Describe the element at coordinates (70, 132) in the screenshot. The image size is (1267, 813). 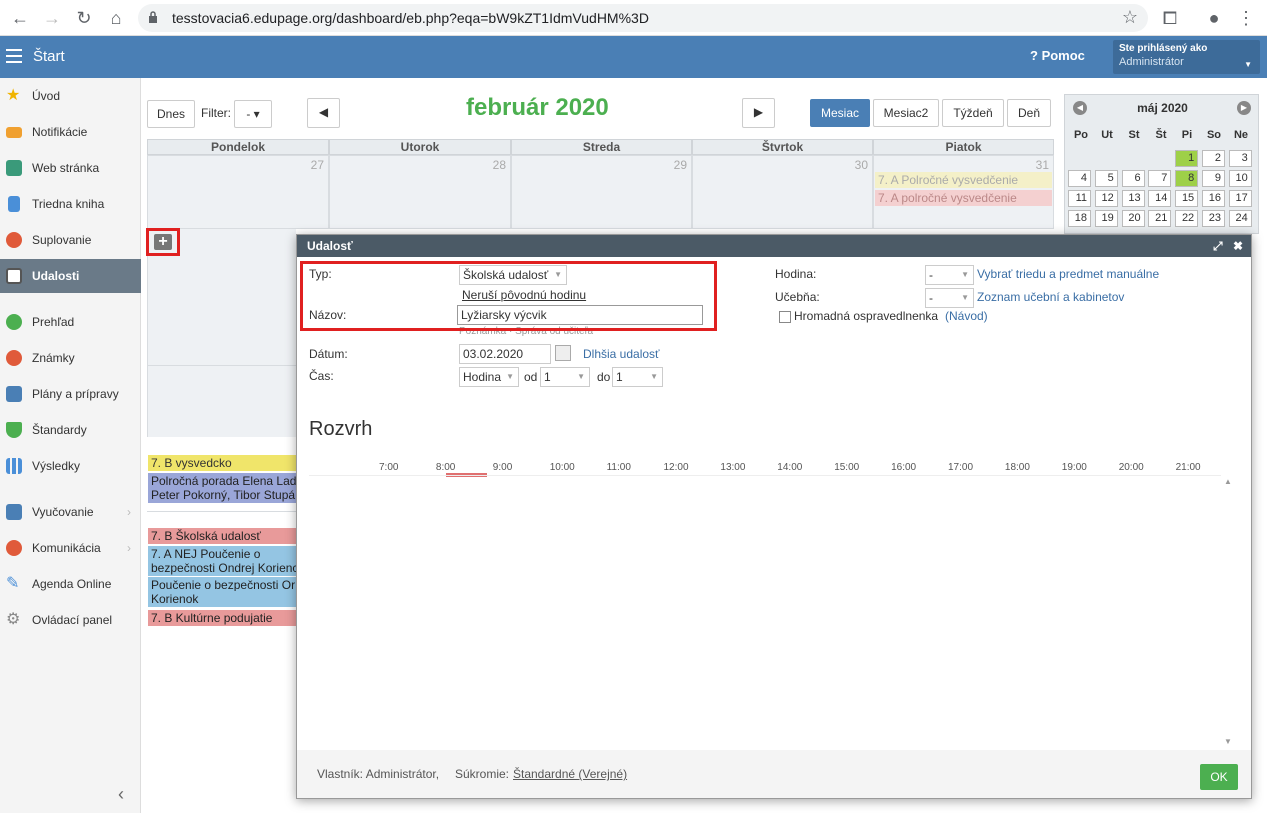
I see `sidebar-item-notifikacie: Notifikácie` at that location.